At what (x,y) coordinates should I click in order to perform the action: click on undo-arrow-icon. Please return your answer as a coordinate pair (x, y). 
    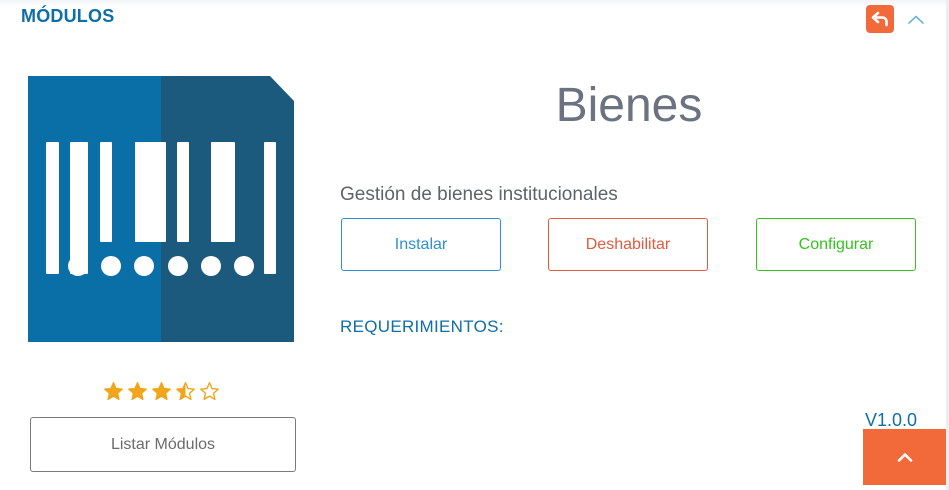
    Looking at the image, I should click on (879, 19).